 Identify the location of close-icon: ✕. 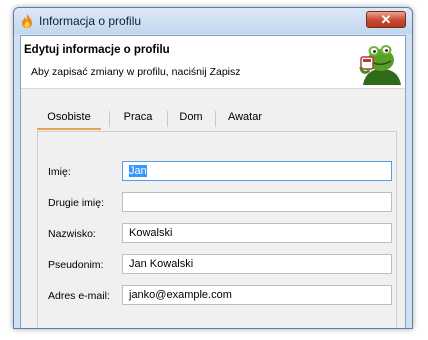
(386, 19).